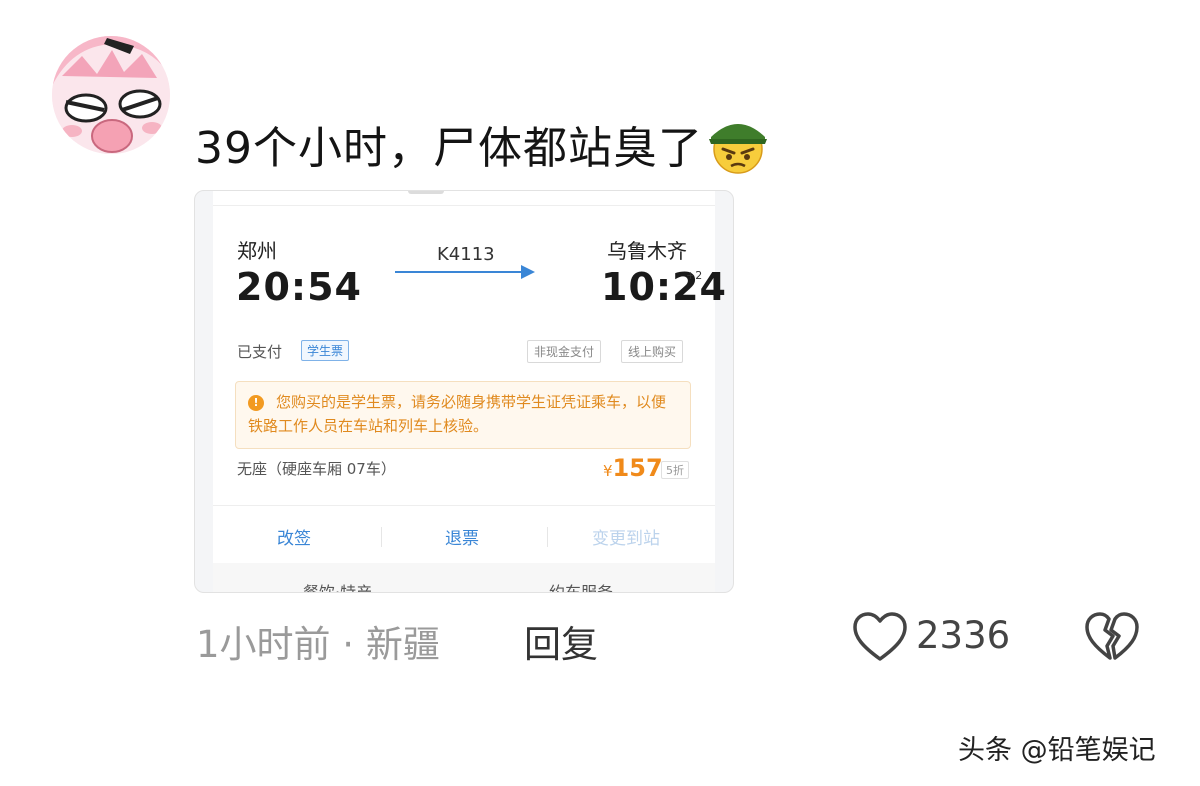 Image resolution: width=1200 pixels, height=786 pixels. I want to click on change-ticket-button: 改签, so click(294, 536).